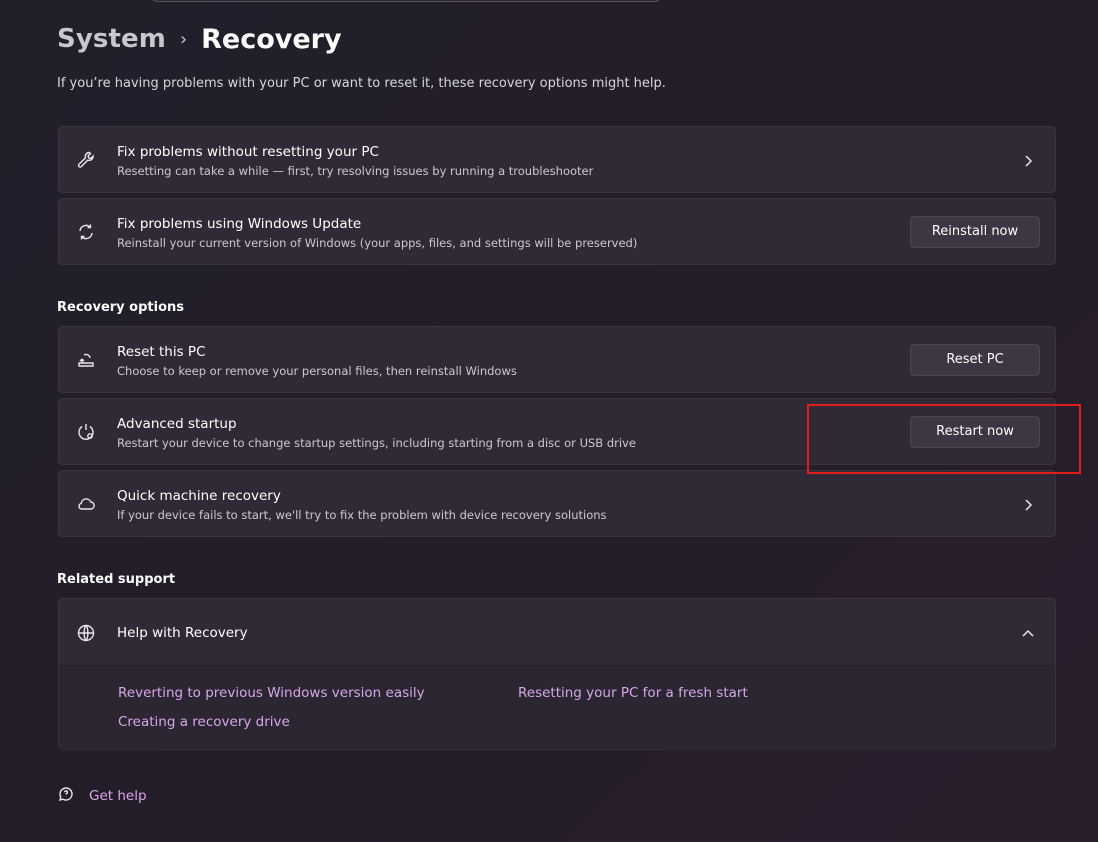  I want to click on sync-icon, so click(86, 232).